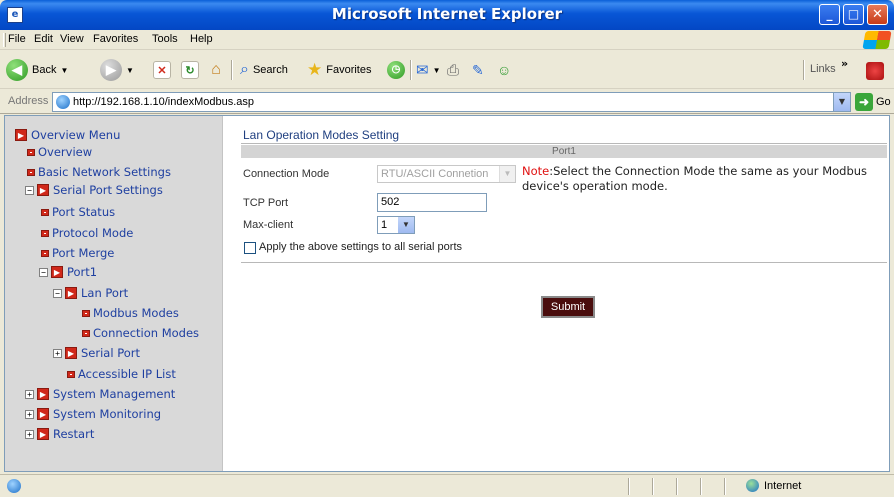  Describe the element at coordinates (853, 14) in the screenshot. I see `maximize-button: □` at that location.